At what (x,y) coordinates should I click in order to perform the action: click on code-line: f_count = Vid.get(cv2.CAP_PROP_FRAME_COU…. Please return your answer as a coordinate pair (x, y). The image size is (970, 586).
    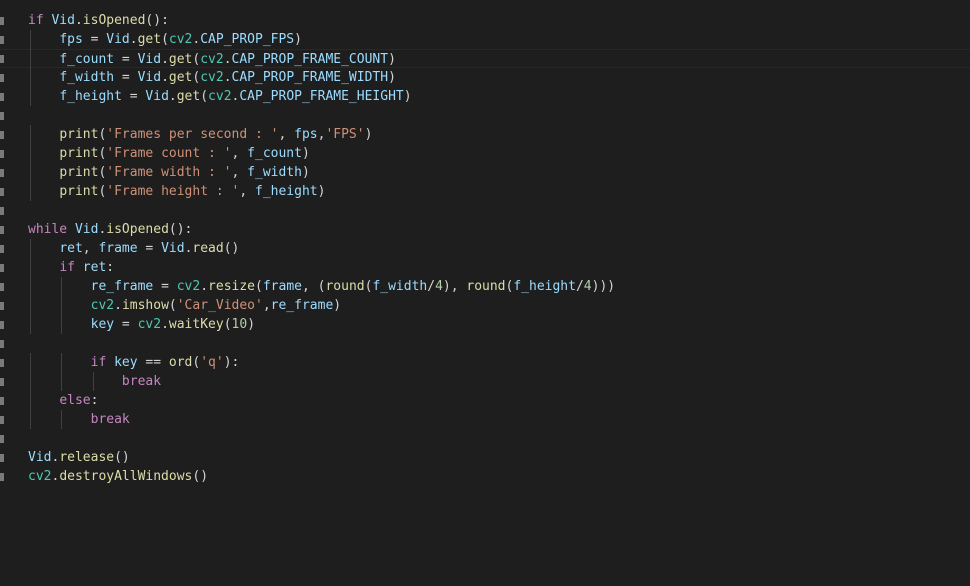
    Looking at the image, I should click on (485, 58).